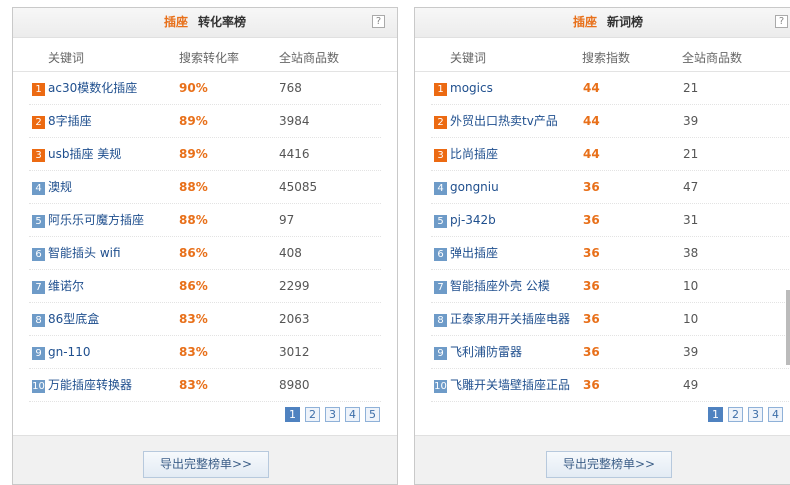  Describe the element at coordinates (287, 220) in the screenshot. I see `item-count: 97` at that location.